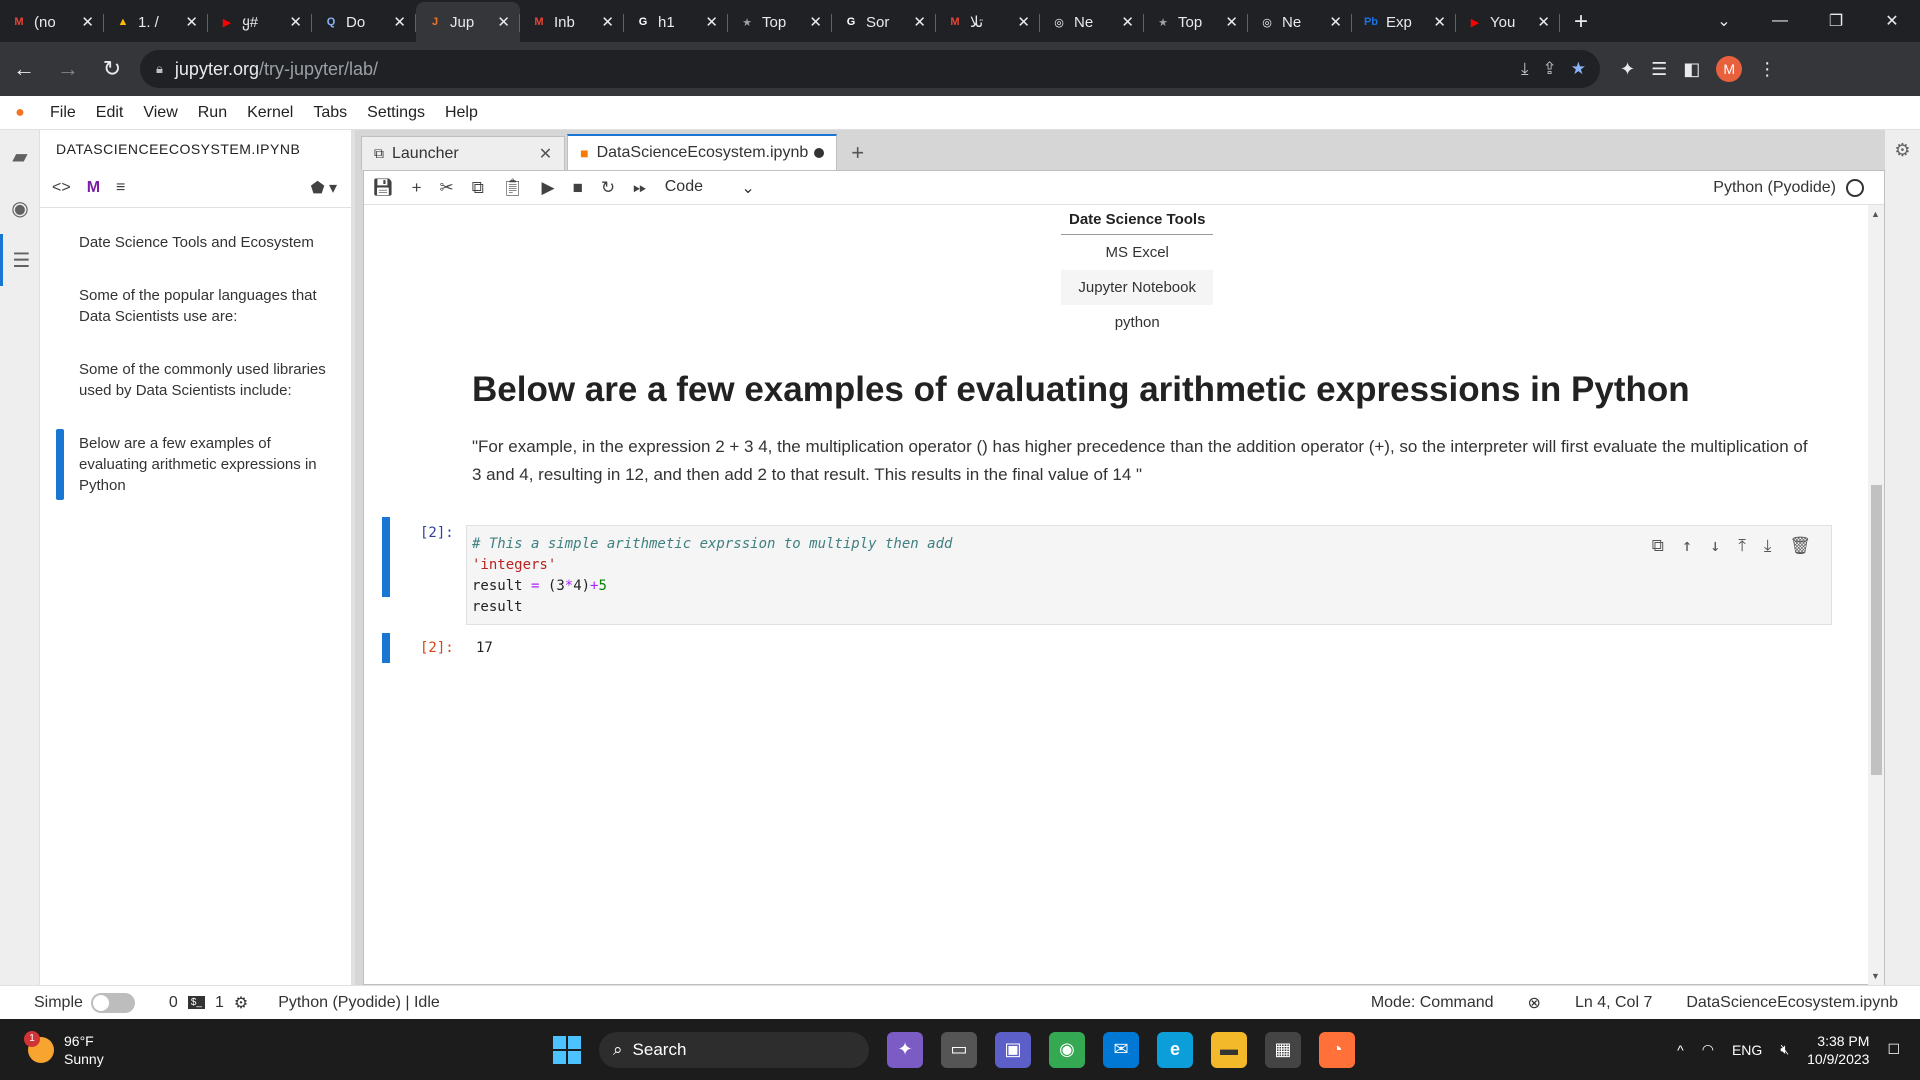 This screenshot has width=1920, height=1080. Describe the element at coordinates (567, 1049) in the screenshot. I see `start-button` at that location.